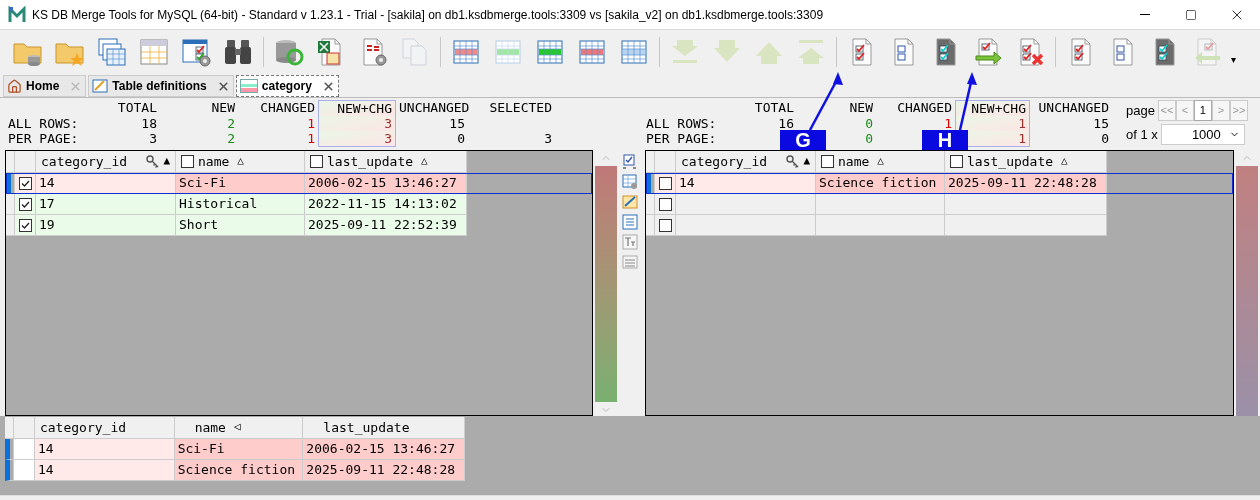 This screenshot has height=500, width=1260. I want to click on column-header: last_update, so click(384, 428).